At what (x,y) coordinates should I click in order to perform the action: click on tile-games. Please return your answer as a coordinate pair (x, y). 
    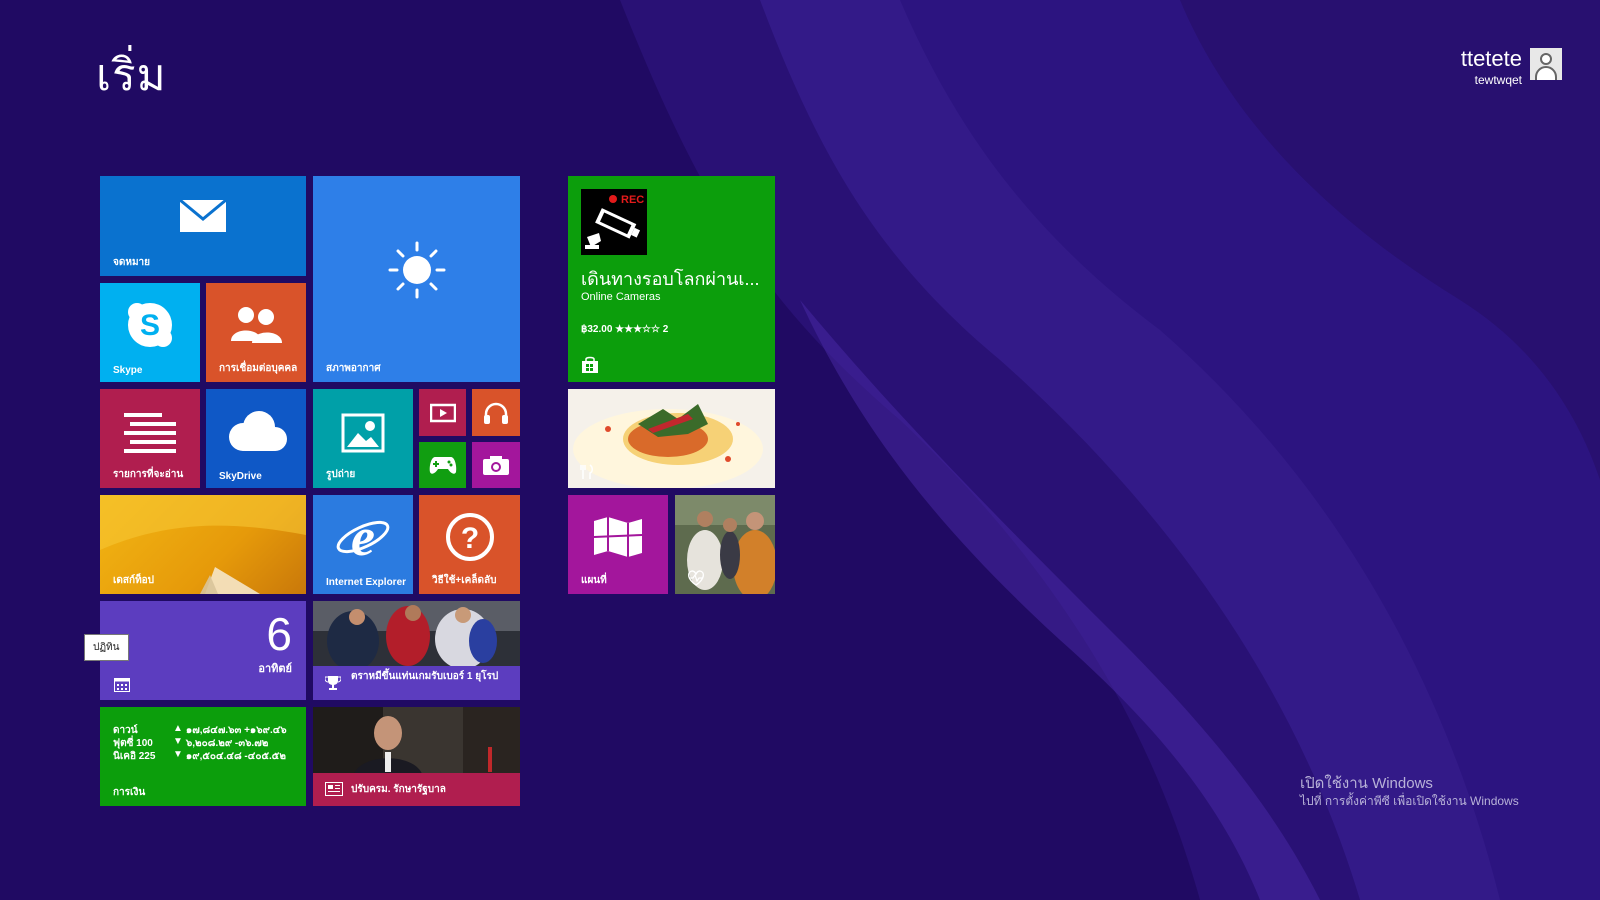
    Looking at the image, I should click on (442, 465).